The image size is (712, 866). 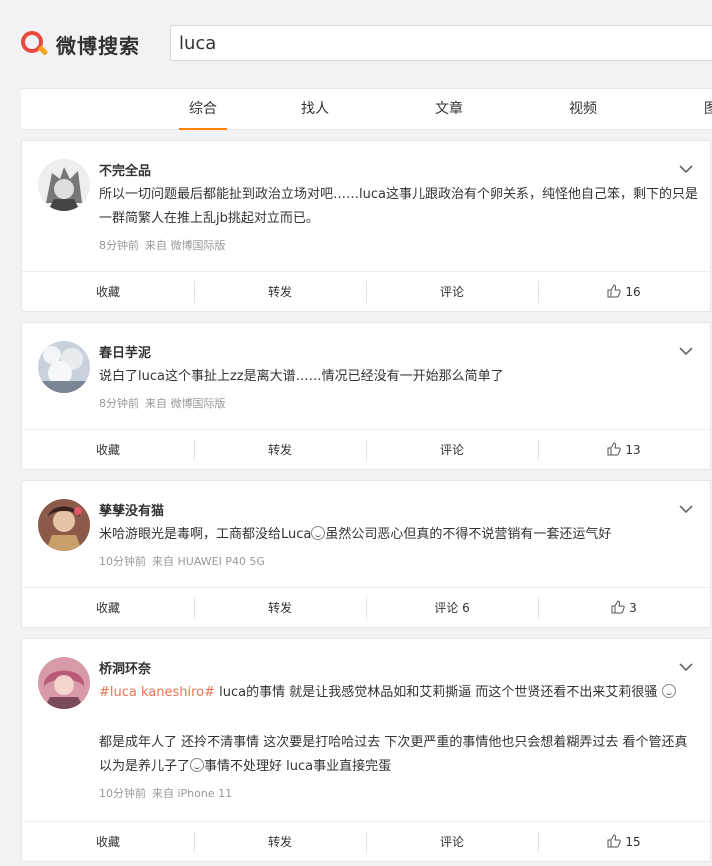 I want to click on search-box, so click(x=441, y=43).